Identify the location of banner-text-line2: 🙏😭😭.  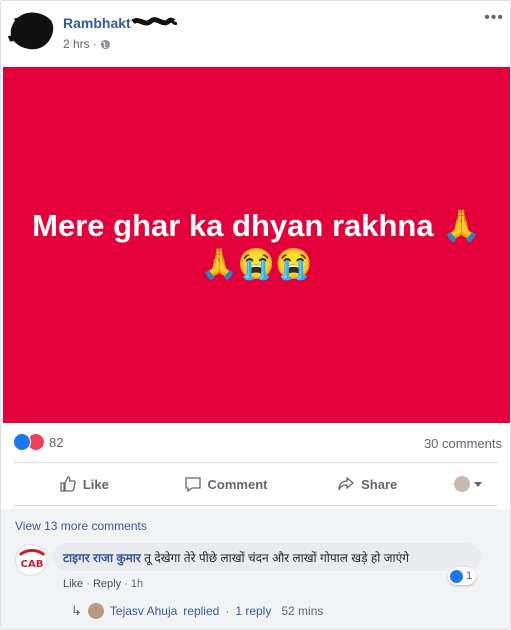
(256, 264).